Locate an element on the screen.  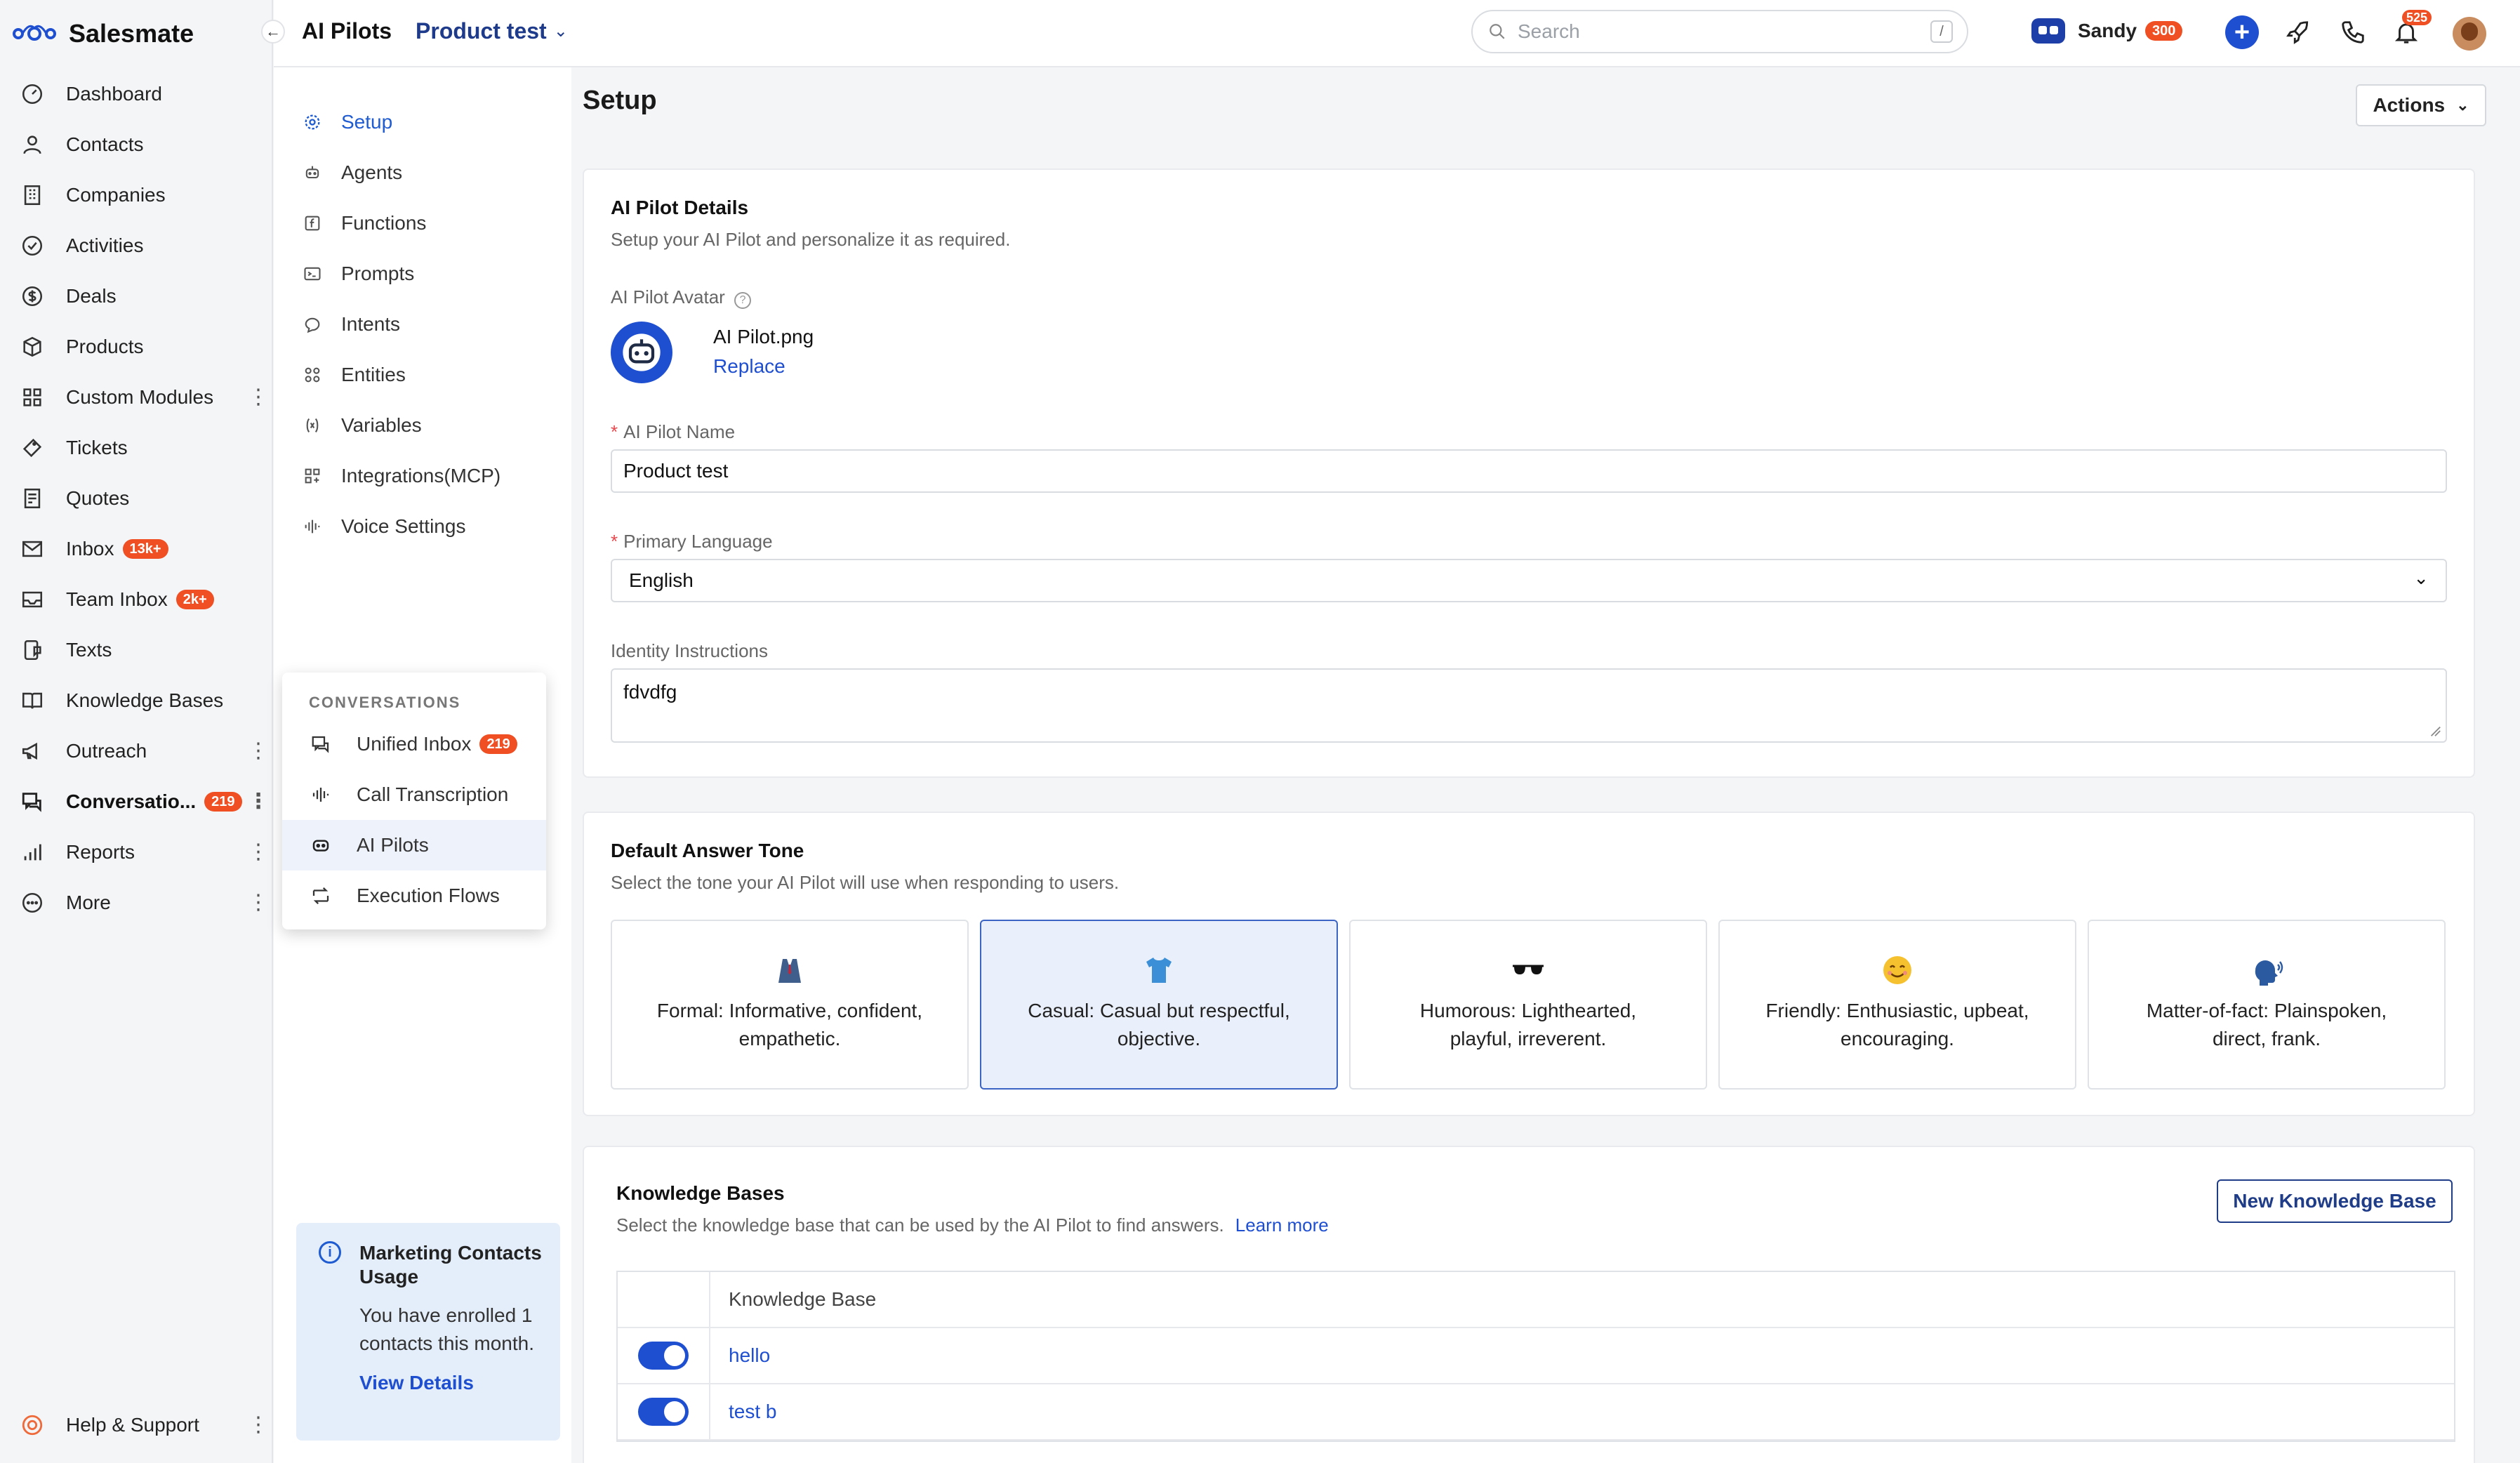
subnav-item-integrations: Integrations(MCP) is located at coordinates (422, 476).